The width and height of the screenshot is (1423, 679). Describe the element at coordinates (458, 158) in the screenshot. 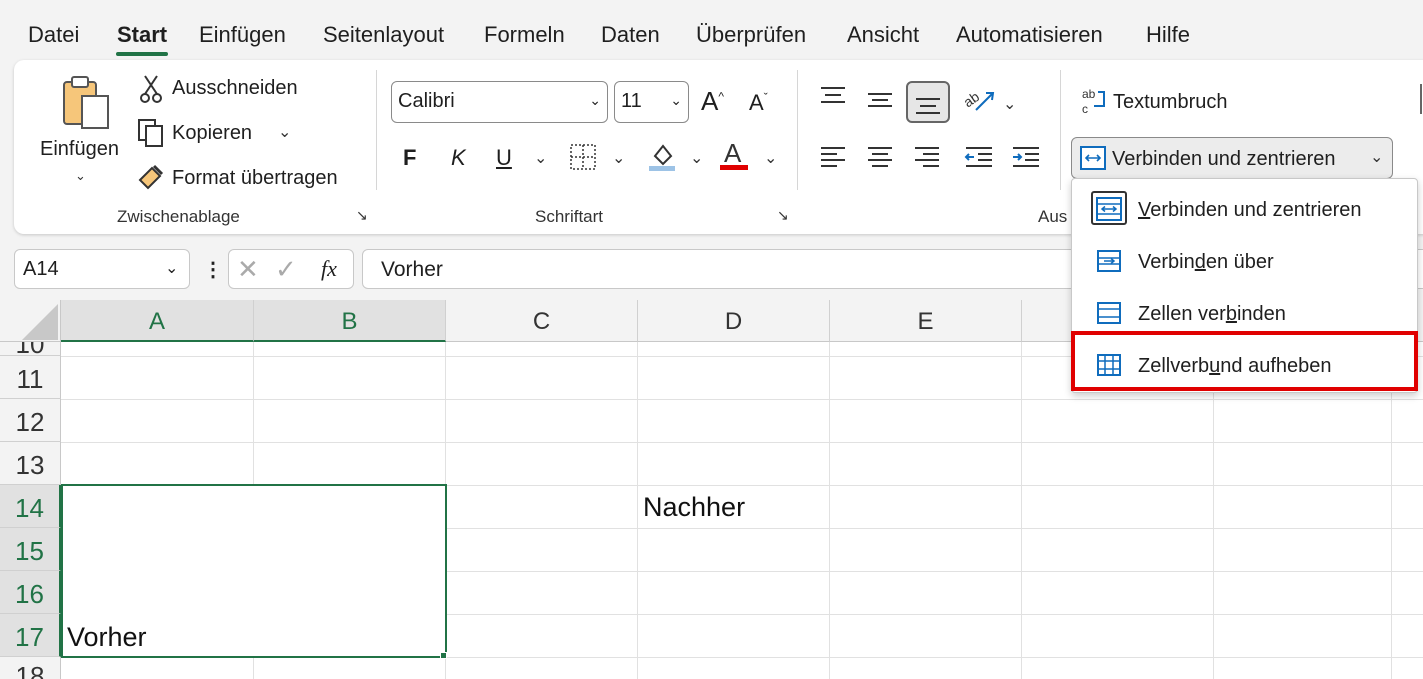

I see `italic-button: K` at that location.